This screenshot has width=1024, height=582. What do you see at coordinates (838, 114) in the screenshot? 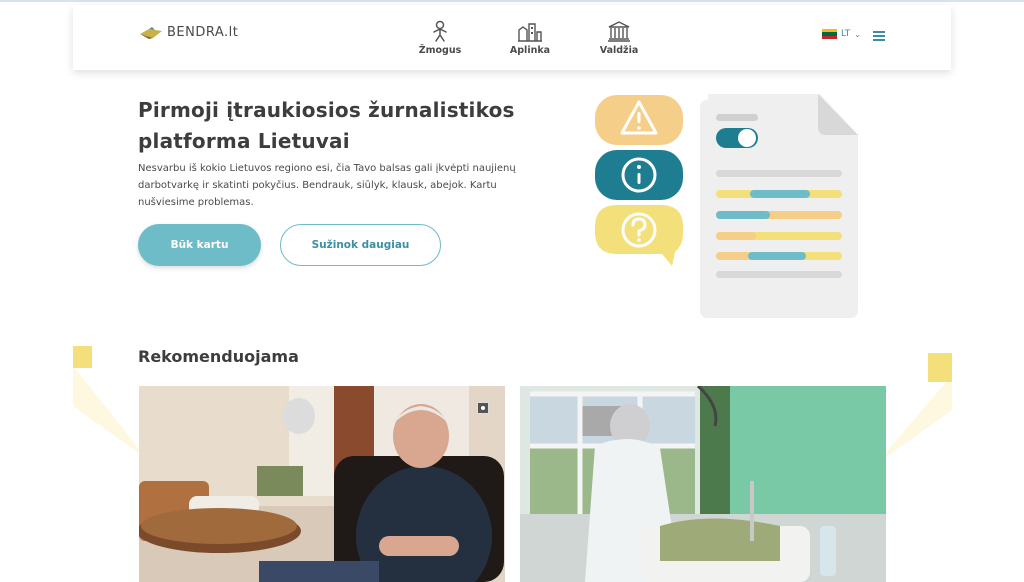
I see `document-fold` at bounding box center [838, 114].